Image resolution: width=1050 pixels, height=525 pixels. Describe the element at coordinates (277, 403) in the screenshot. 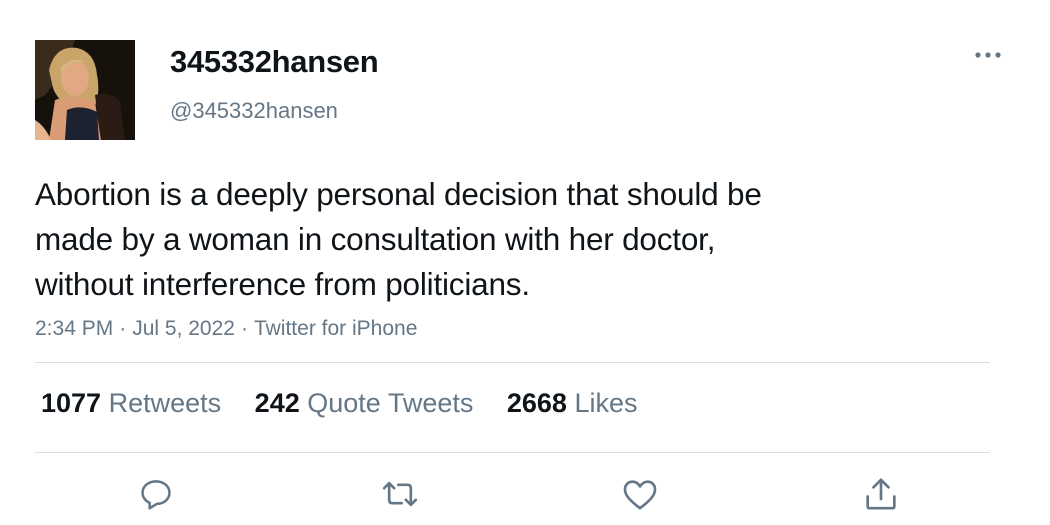

I see `quotes-count: 242` at that location.